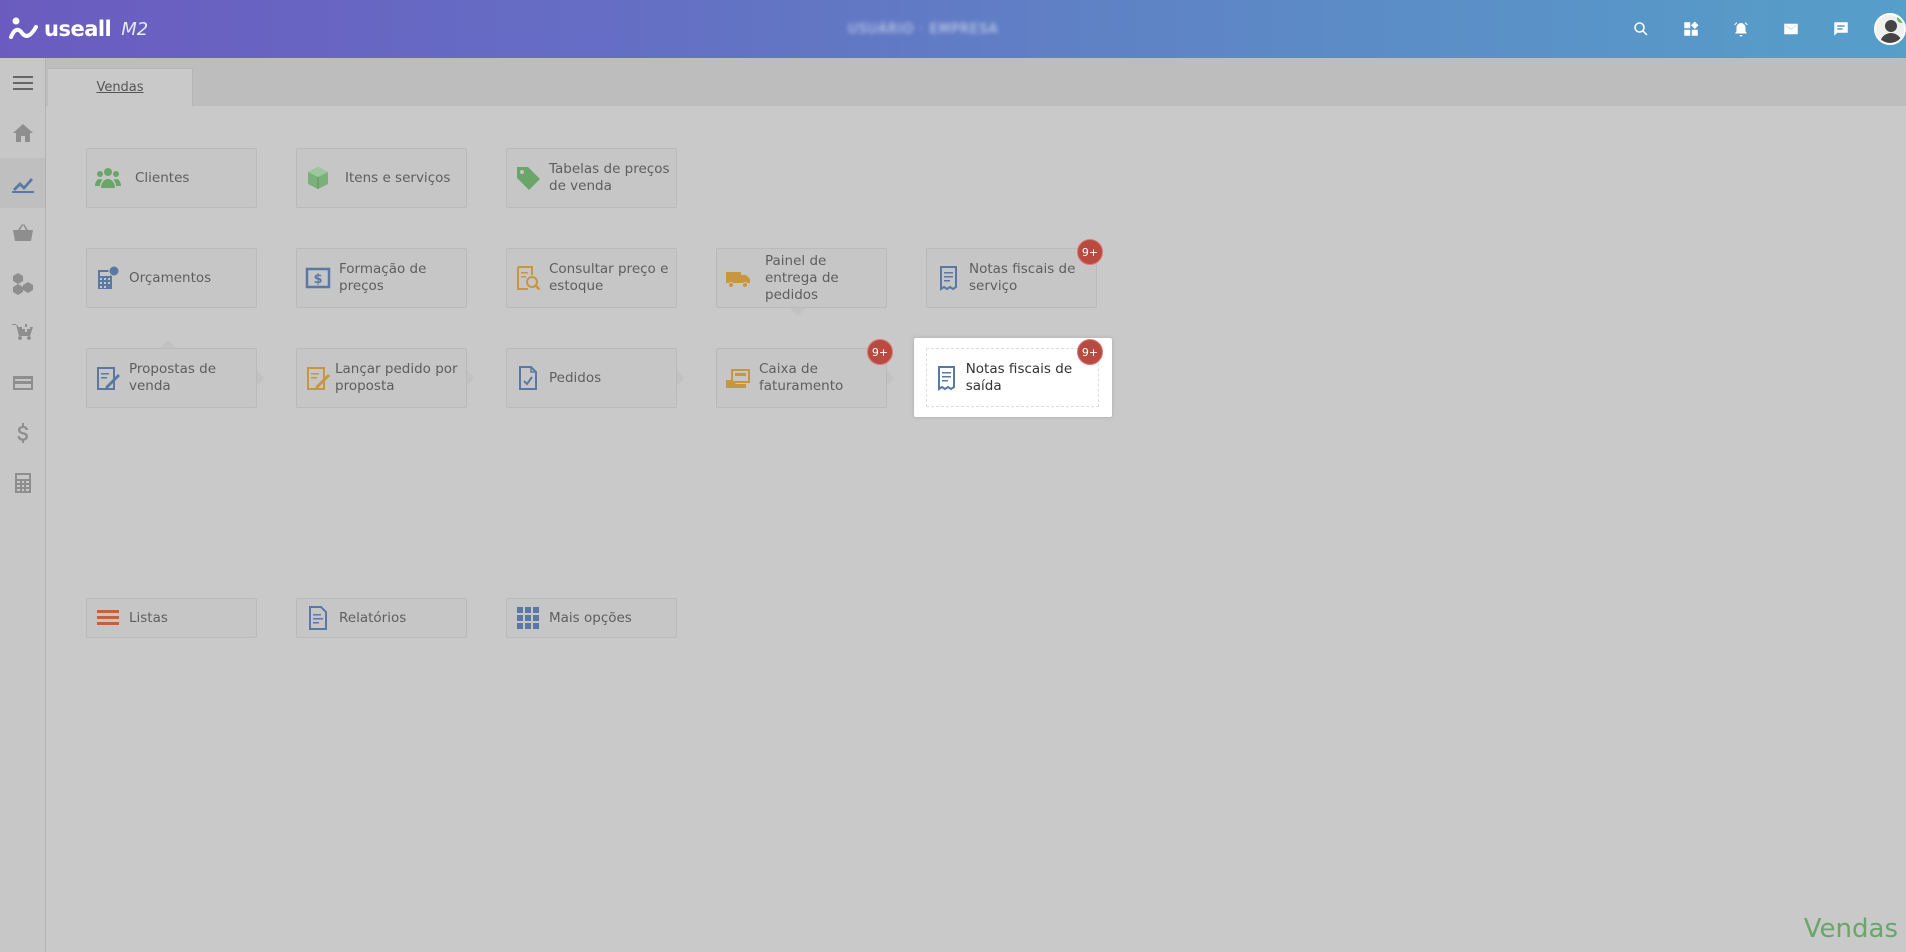 This screenshot has width=1906, height=952. I want to click on card-label: Tabelas de preços de venda, so click(609, 177).